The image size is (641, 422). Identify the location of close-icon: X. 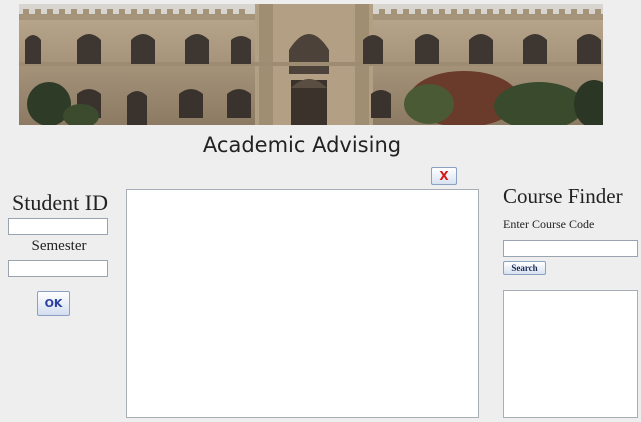
(444, 176).